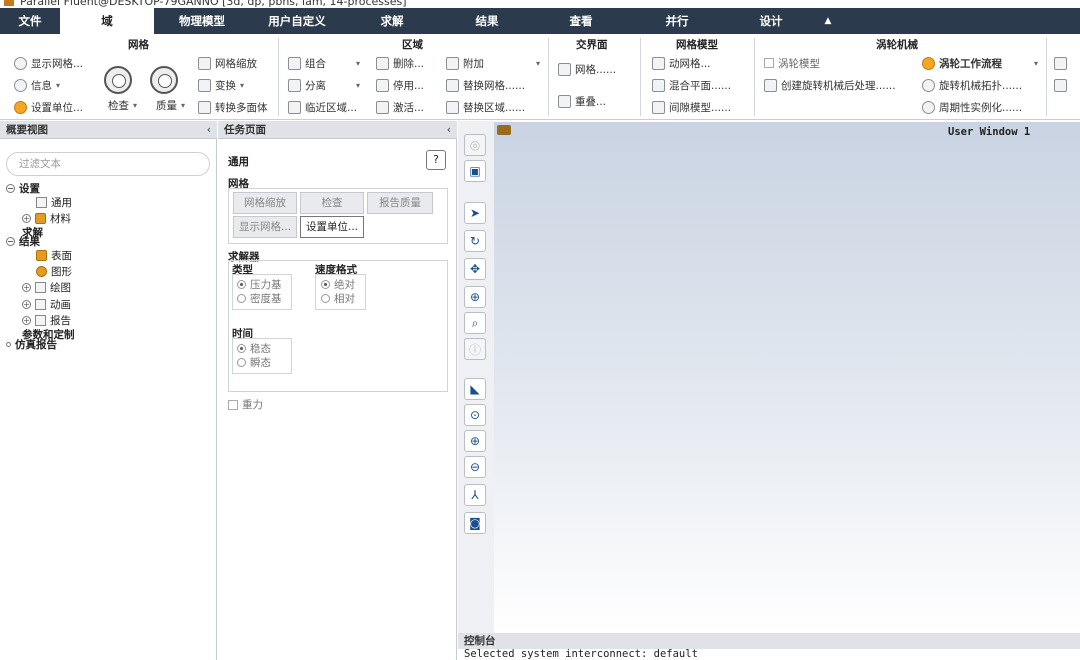  What do you see at coordinates (980, 63) in the screenshot?
I see `turbo-workflow-button: 涡轮工作流程 ▾` at bounding box center [980, 63].